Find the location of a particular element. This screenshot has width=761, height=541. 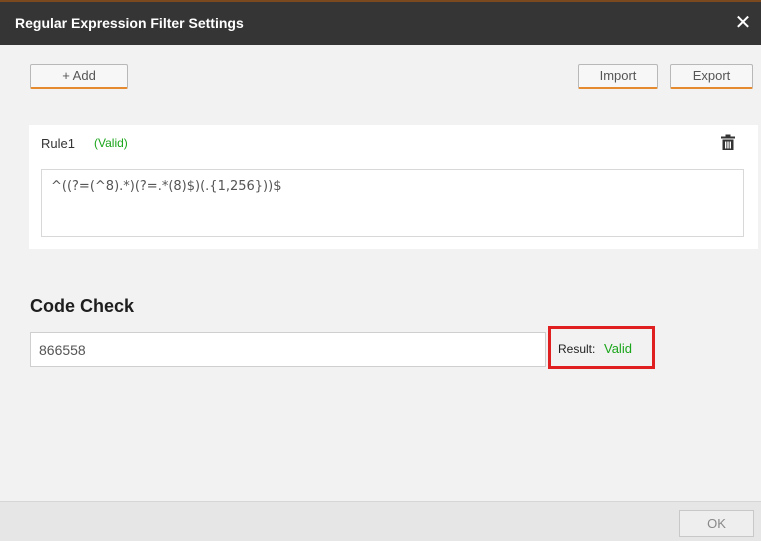

trash-icon is located at coordinates (728, 142).